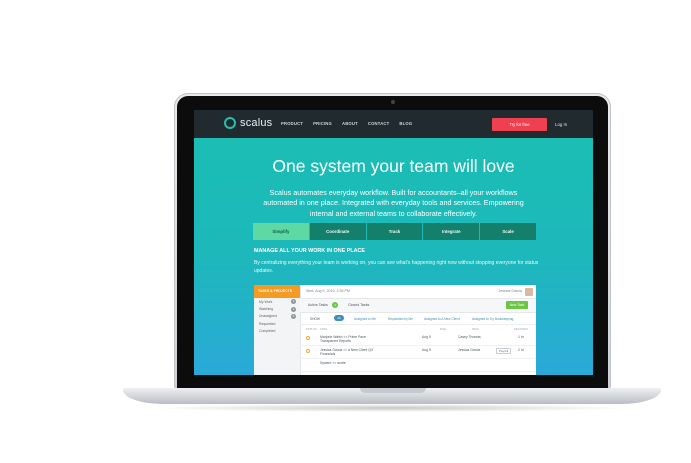  Describe the element at coordinates (358, 305) in the screenshot. I see `tab-closed-tasks: Closed Tasks` at that location.